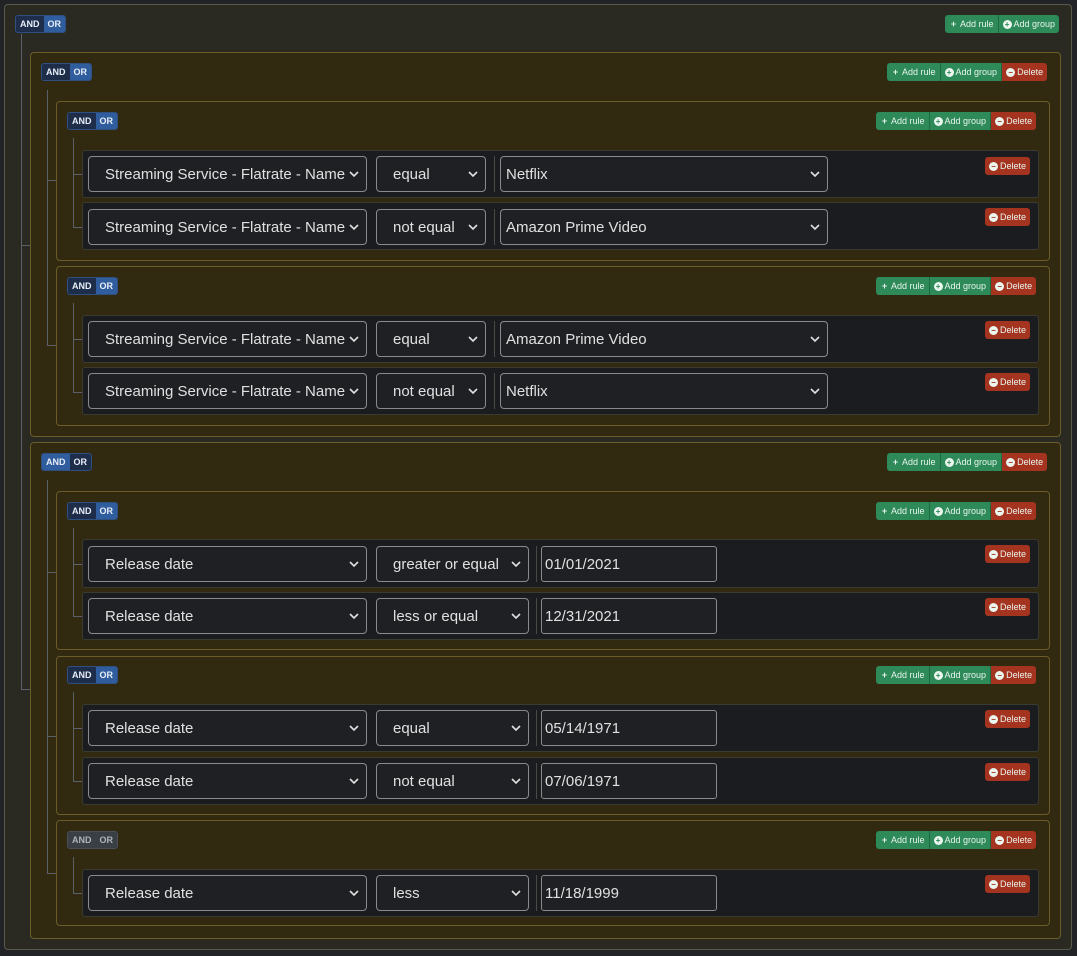 This screenshot has width=1077, height=956. Describe the element at coordinates (629, 728) in the screenshot. I see `date-input: 05/14/1971` at that location.